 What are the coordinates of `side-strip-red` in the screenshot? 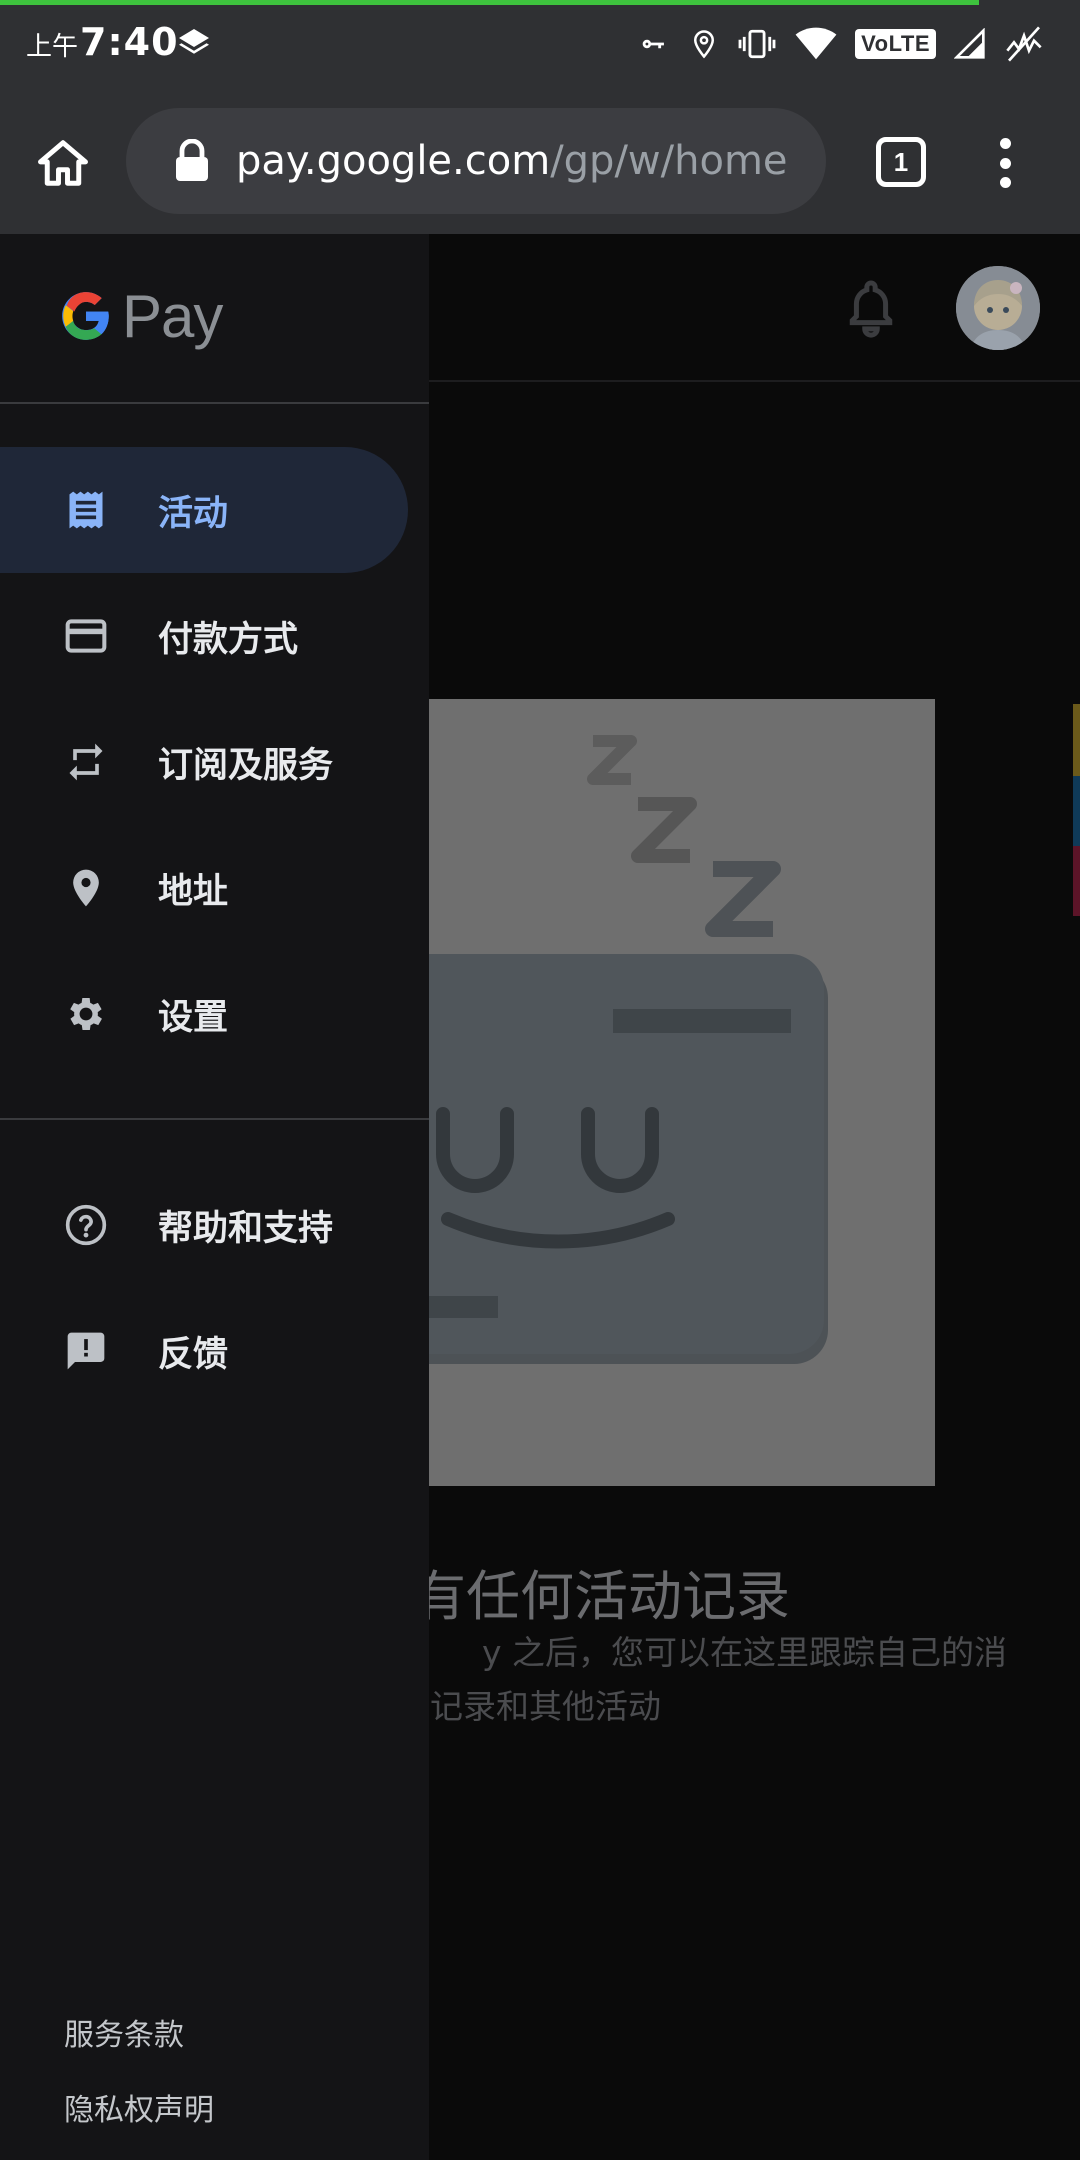 It's located at (1076, 881).